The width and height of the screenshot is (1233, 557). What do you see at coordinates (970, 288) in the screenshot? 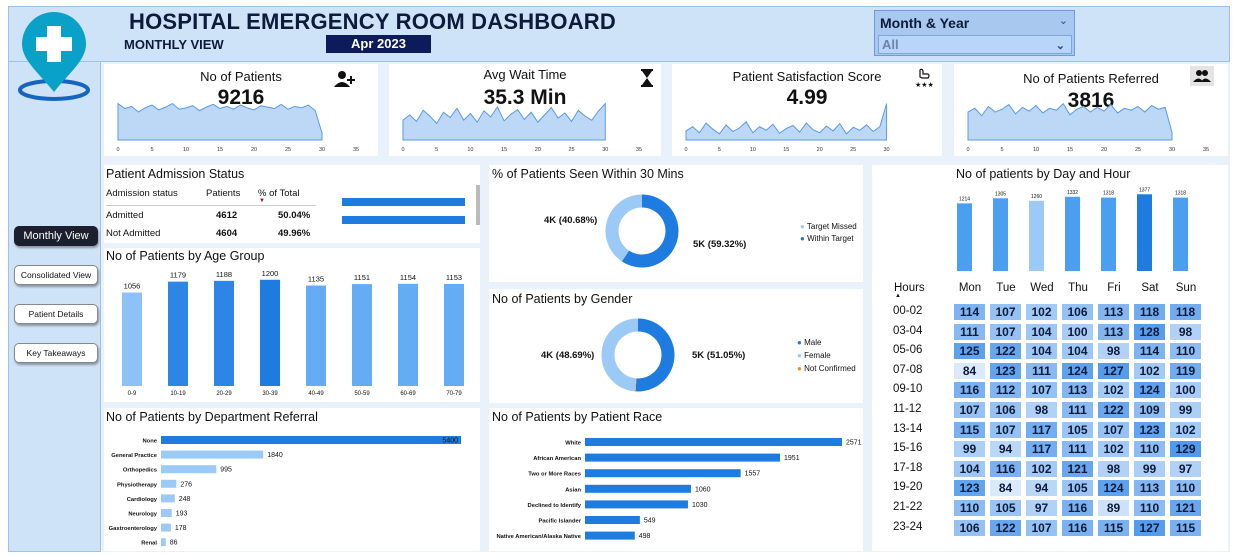
I see `day-header: Mon` at bounding box center [970, 288].